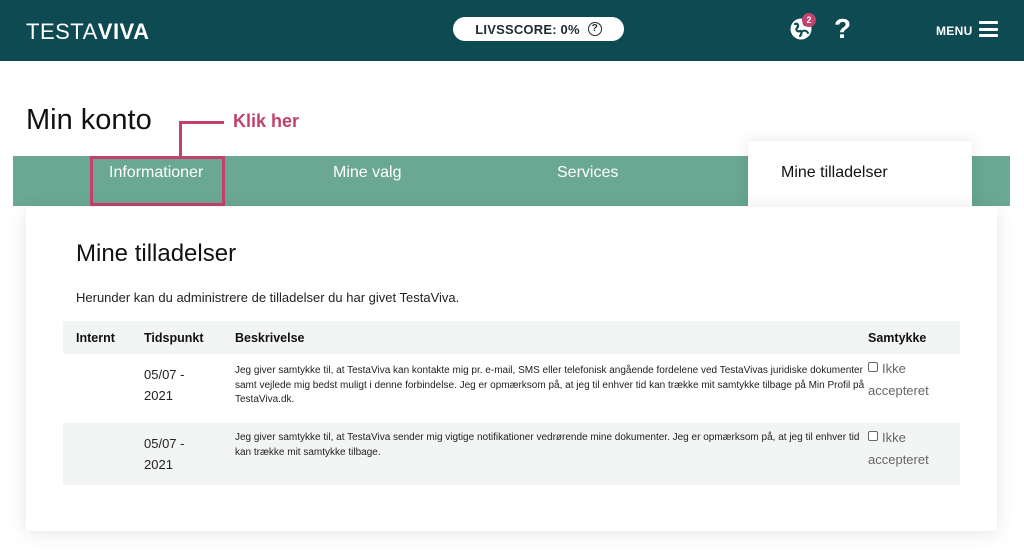 The image size is (1024, 554). I want to click on tab-mine-tilladelser: Mine tilladelser, so click(860, 174).